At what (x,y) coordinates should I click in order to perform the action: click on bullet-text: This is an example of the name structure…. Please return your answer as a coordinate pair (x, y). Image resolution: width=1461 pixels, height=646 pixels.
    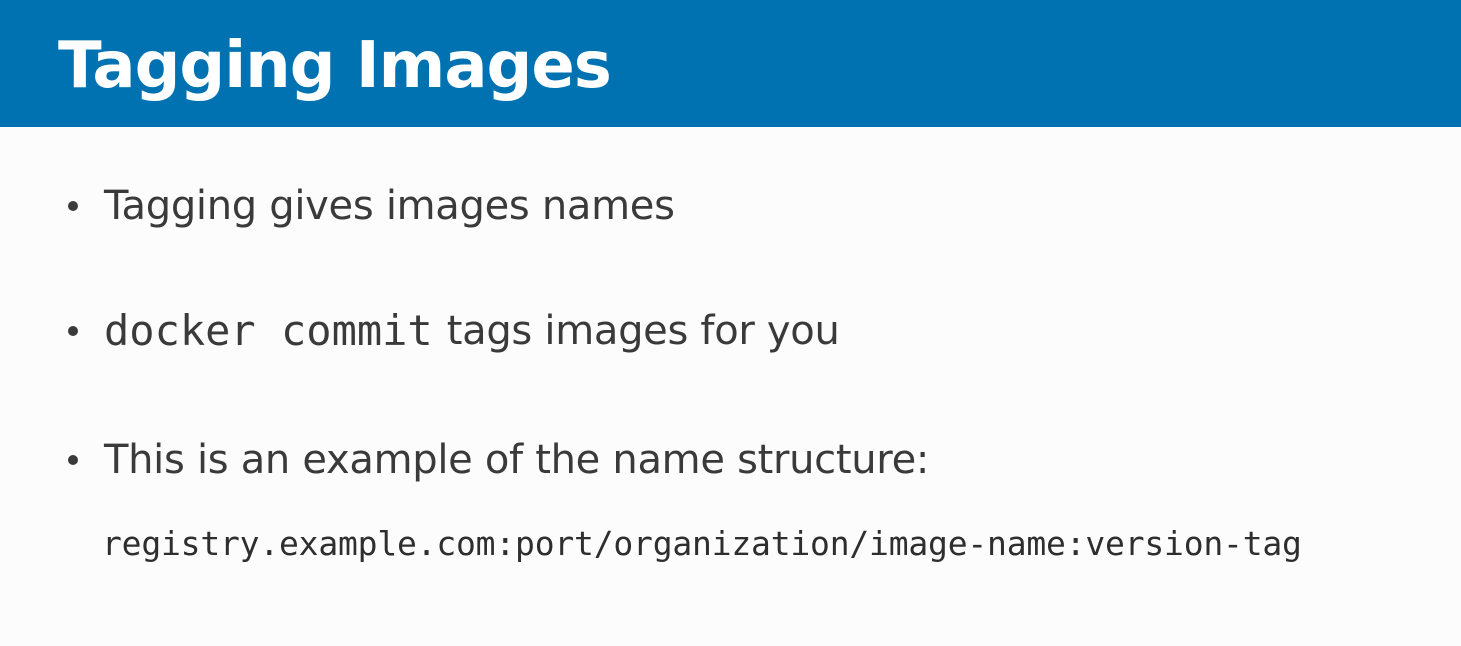
    Looking at the image, I should click on (517, 460).